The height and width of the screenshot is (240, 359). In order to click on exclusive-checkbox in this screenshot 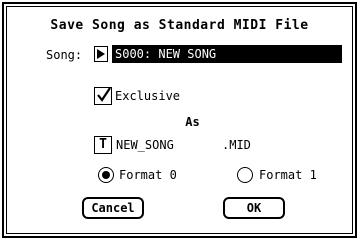, I will do `click(103, 96)`.